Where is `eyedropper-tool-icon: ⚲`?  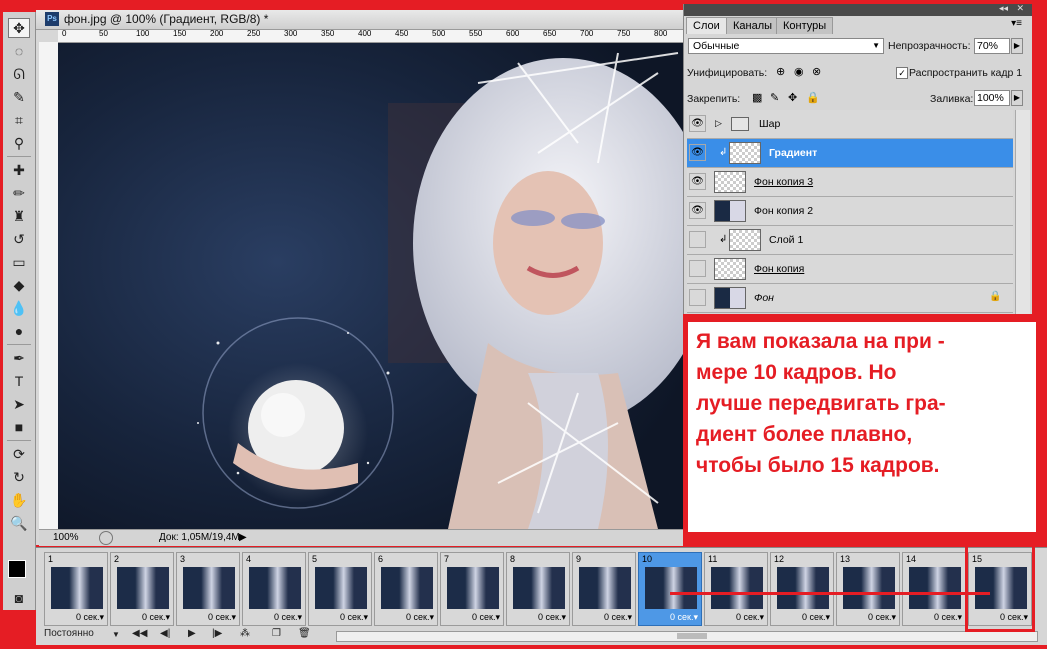 eyedropper-tool-icon: ⚲ is located at coordinates (19, 143).